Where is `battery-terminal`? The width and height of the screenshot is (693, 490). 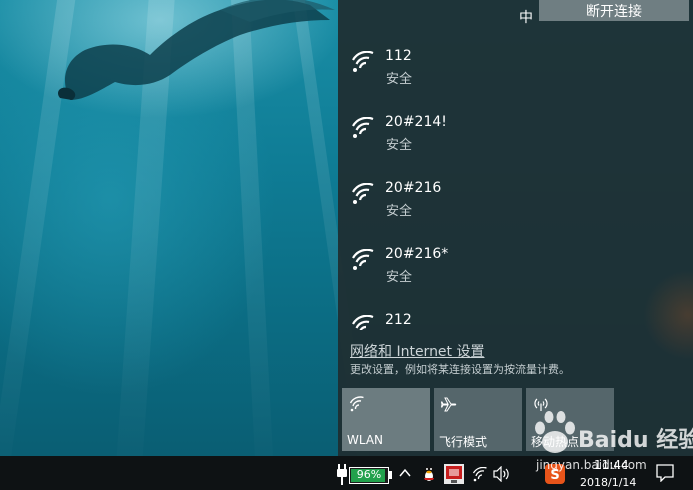
battery-terminal is located at coordinates (390, 475).